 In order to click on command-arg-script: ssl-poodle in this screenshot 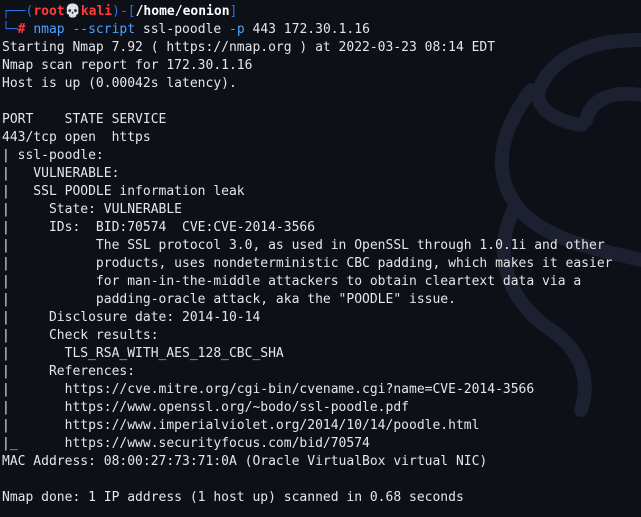, I will do `click(182, 29)`.